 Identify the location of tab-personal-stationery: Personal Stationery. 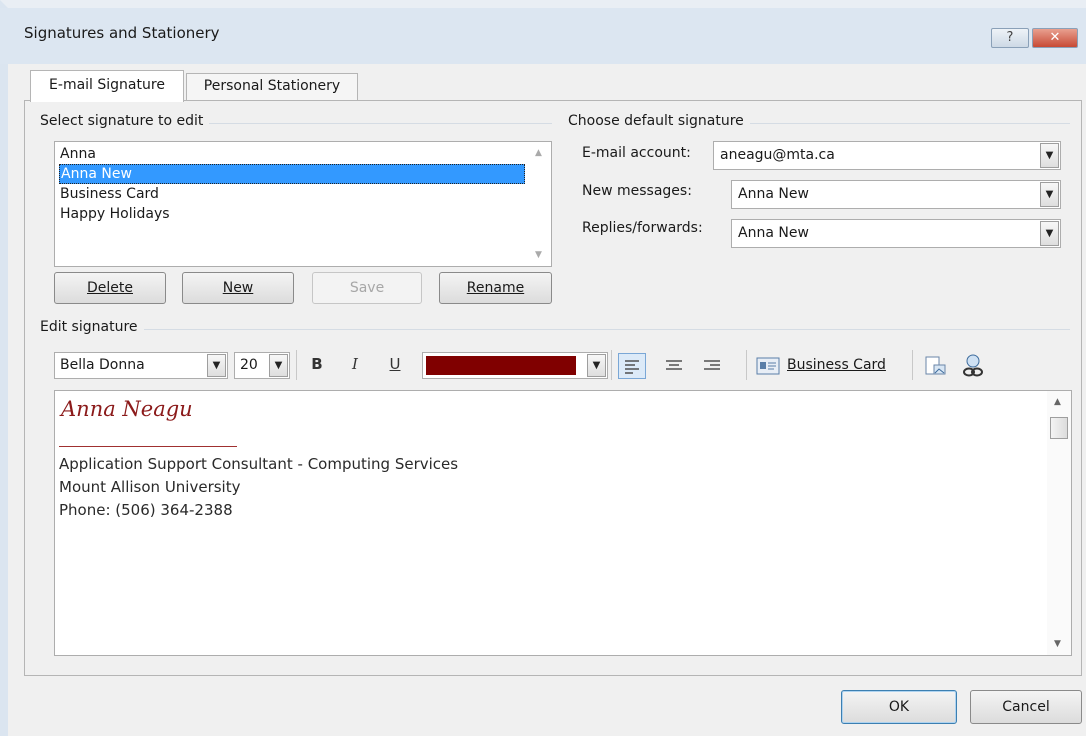
(272, 87).